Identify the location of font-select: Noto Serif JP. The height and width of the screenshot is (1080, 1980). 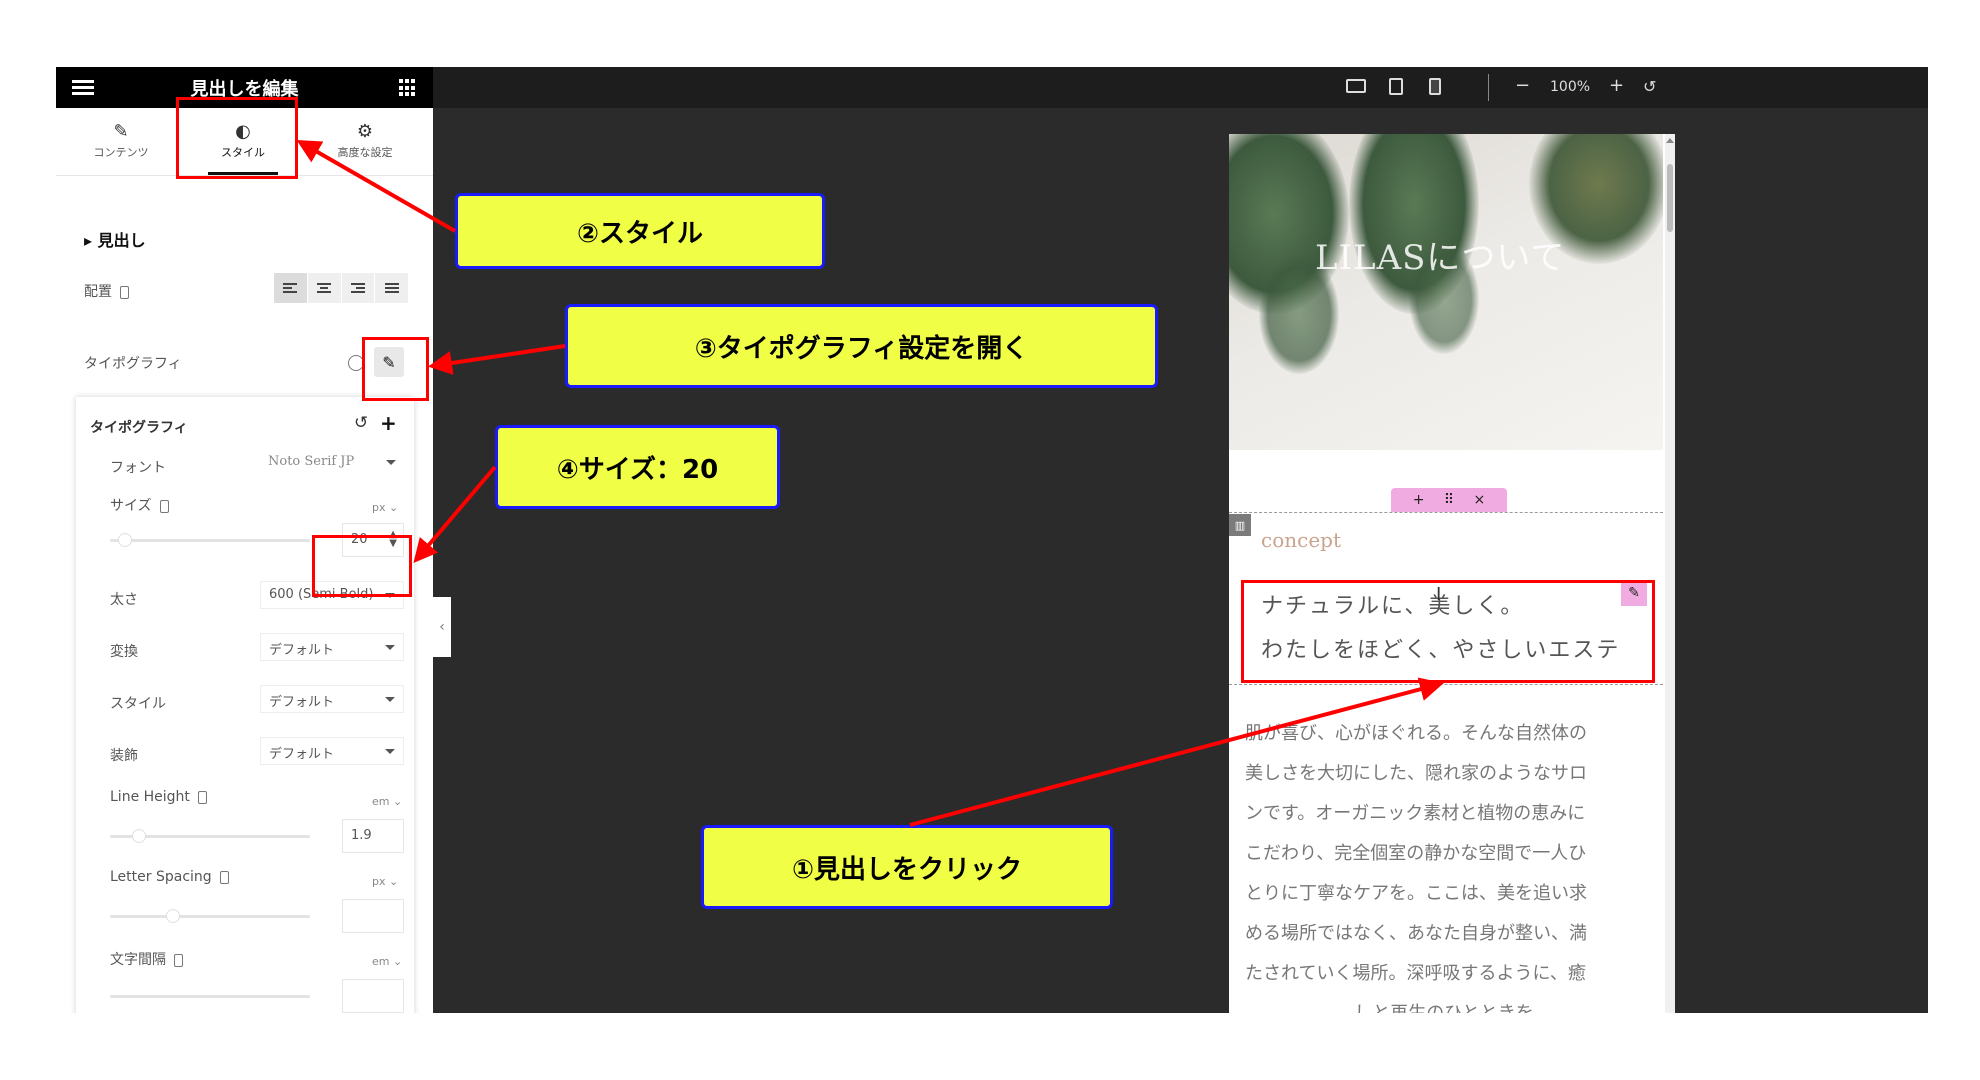
(332, 463).